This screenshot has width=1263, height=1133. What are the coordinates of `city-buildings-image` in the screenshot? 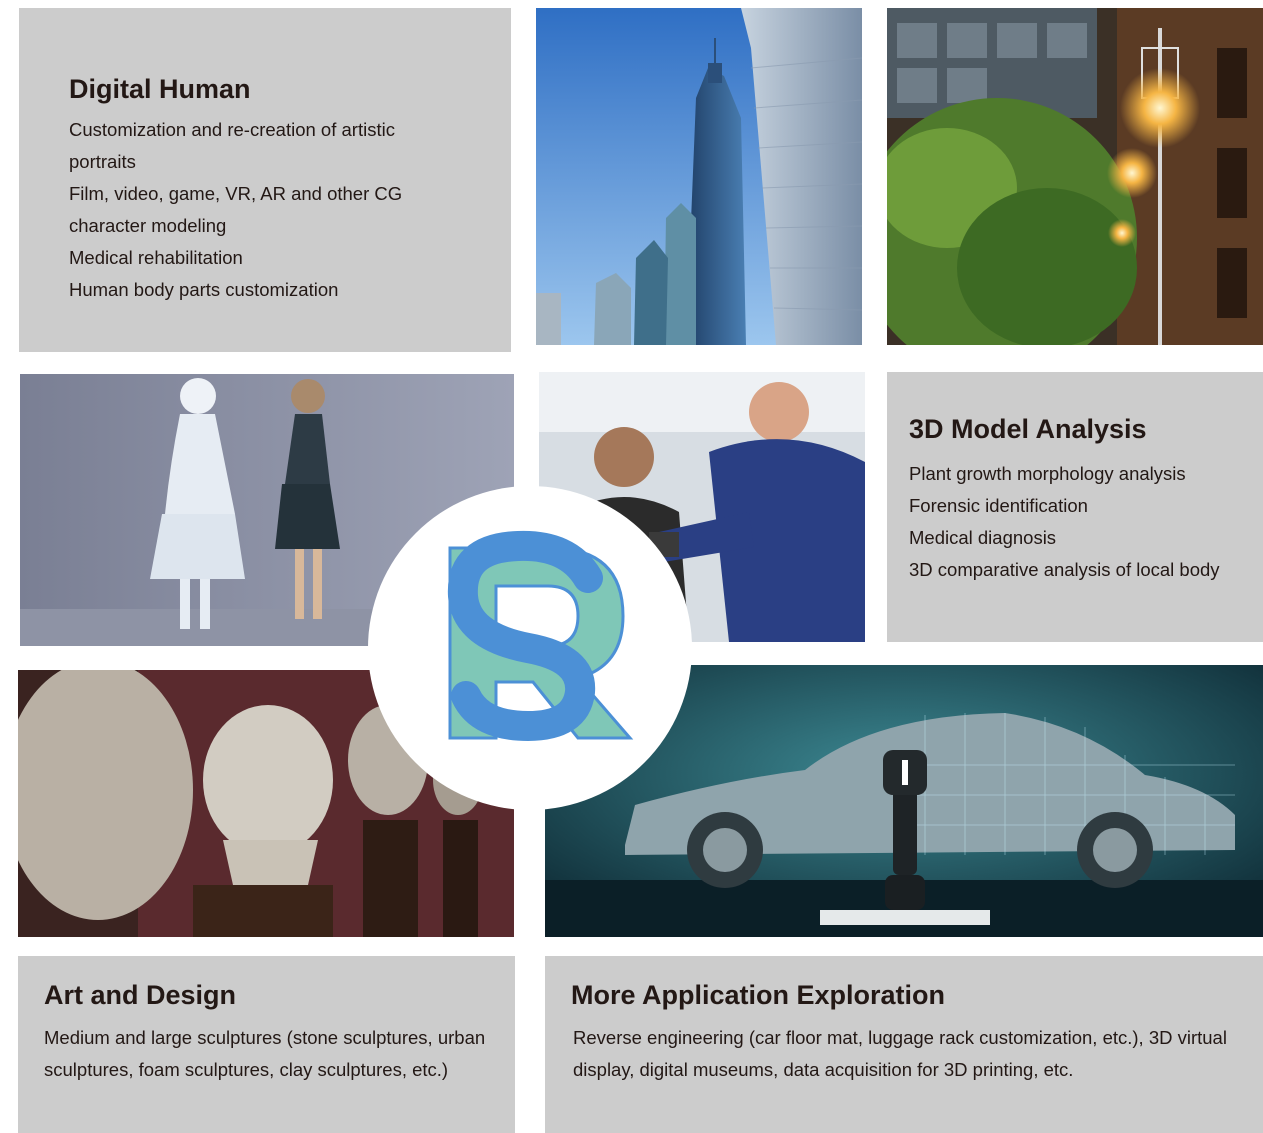 It's located at (699, 176).